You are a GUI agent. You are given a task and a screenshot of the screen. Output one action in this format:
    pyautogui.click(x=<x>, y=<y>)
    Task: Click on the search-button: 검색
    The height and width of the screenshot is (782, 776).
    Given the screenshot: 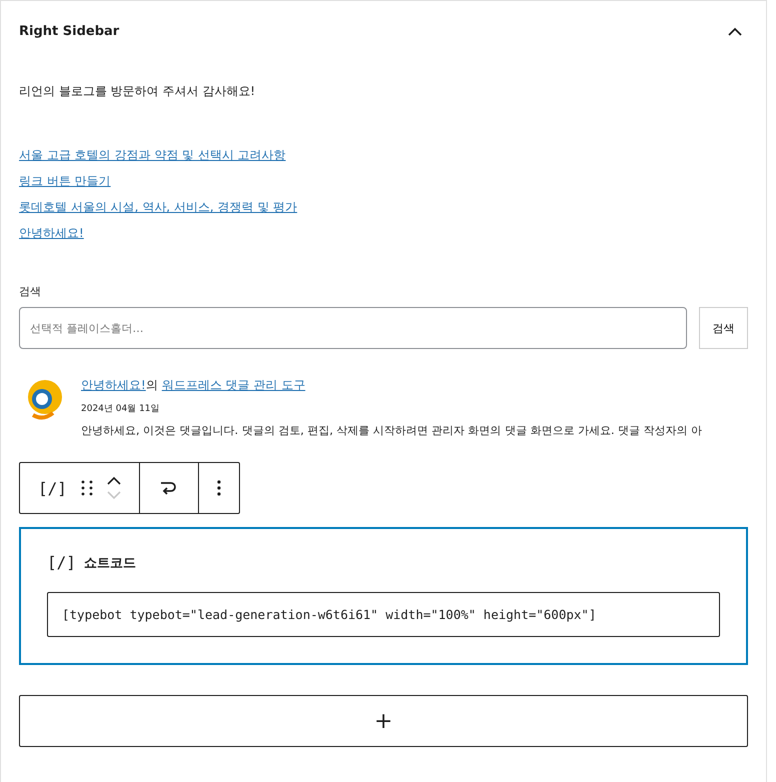 What is the action you would take?
    pyautogui.click(x=723, y=328)
    